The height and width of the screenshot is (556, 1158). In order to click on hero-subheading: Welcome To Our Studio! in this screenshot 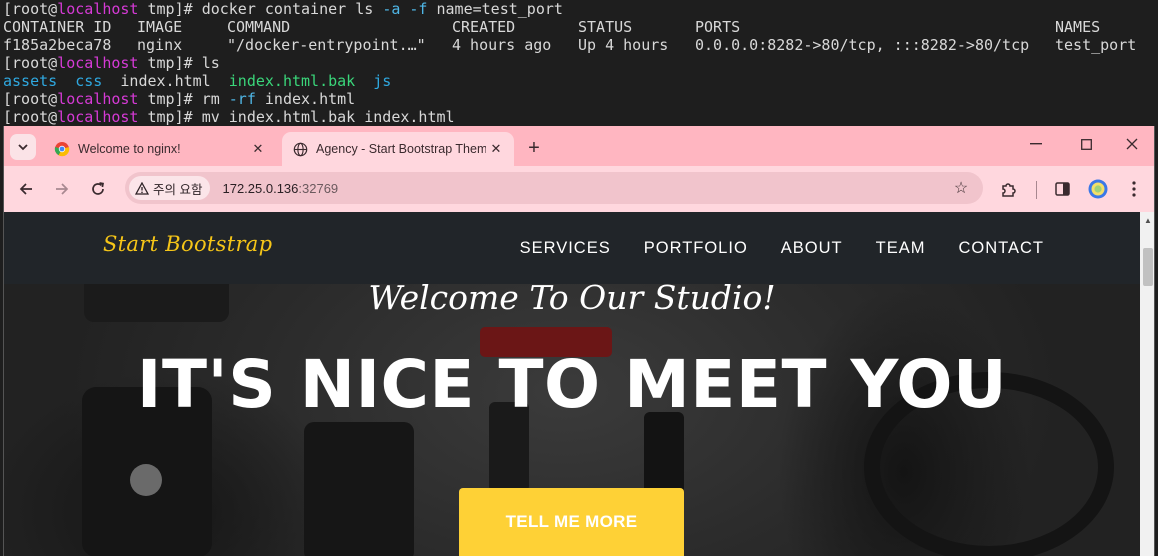, I will do `click(572, 297)`.